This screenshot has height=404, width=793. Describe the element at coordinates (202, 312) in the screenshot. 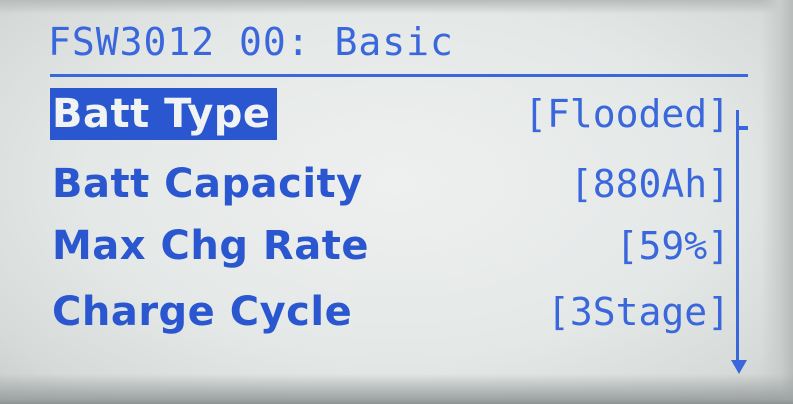

I see `menu-item-label: Charge Cycle` at that location.